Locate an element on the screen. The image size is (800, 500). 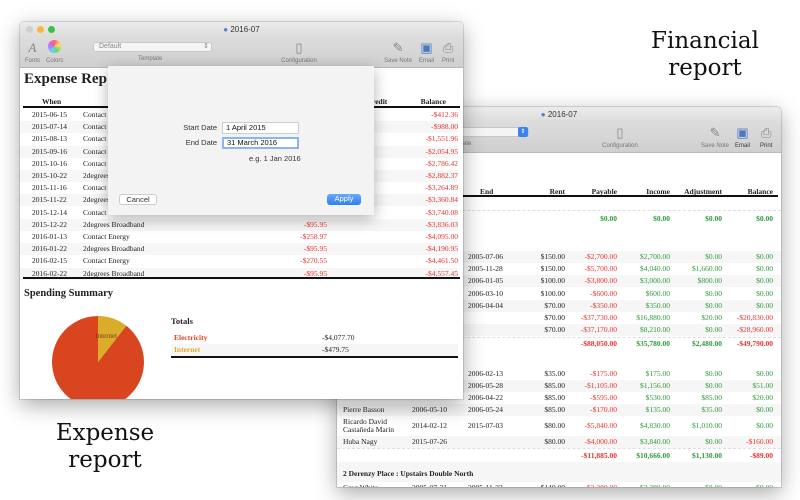
balance-cell: $20.00 is located at coordinates (762, 397).